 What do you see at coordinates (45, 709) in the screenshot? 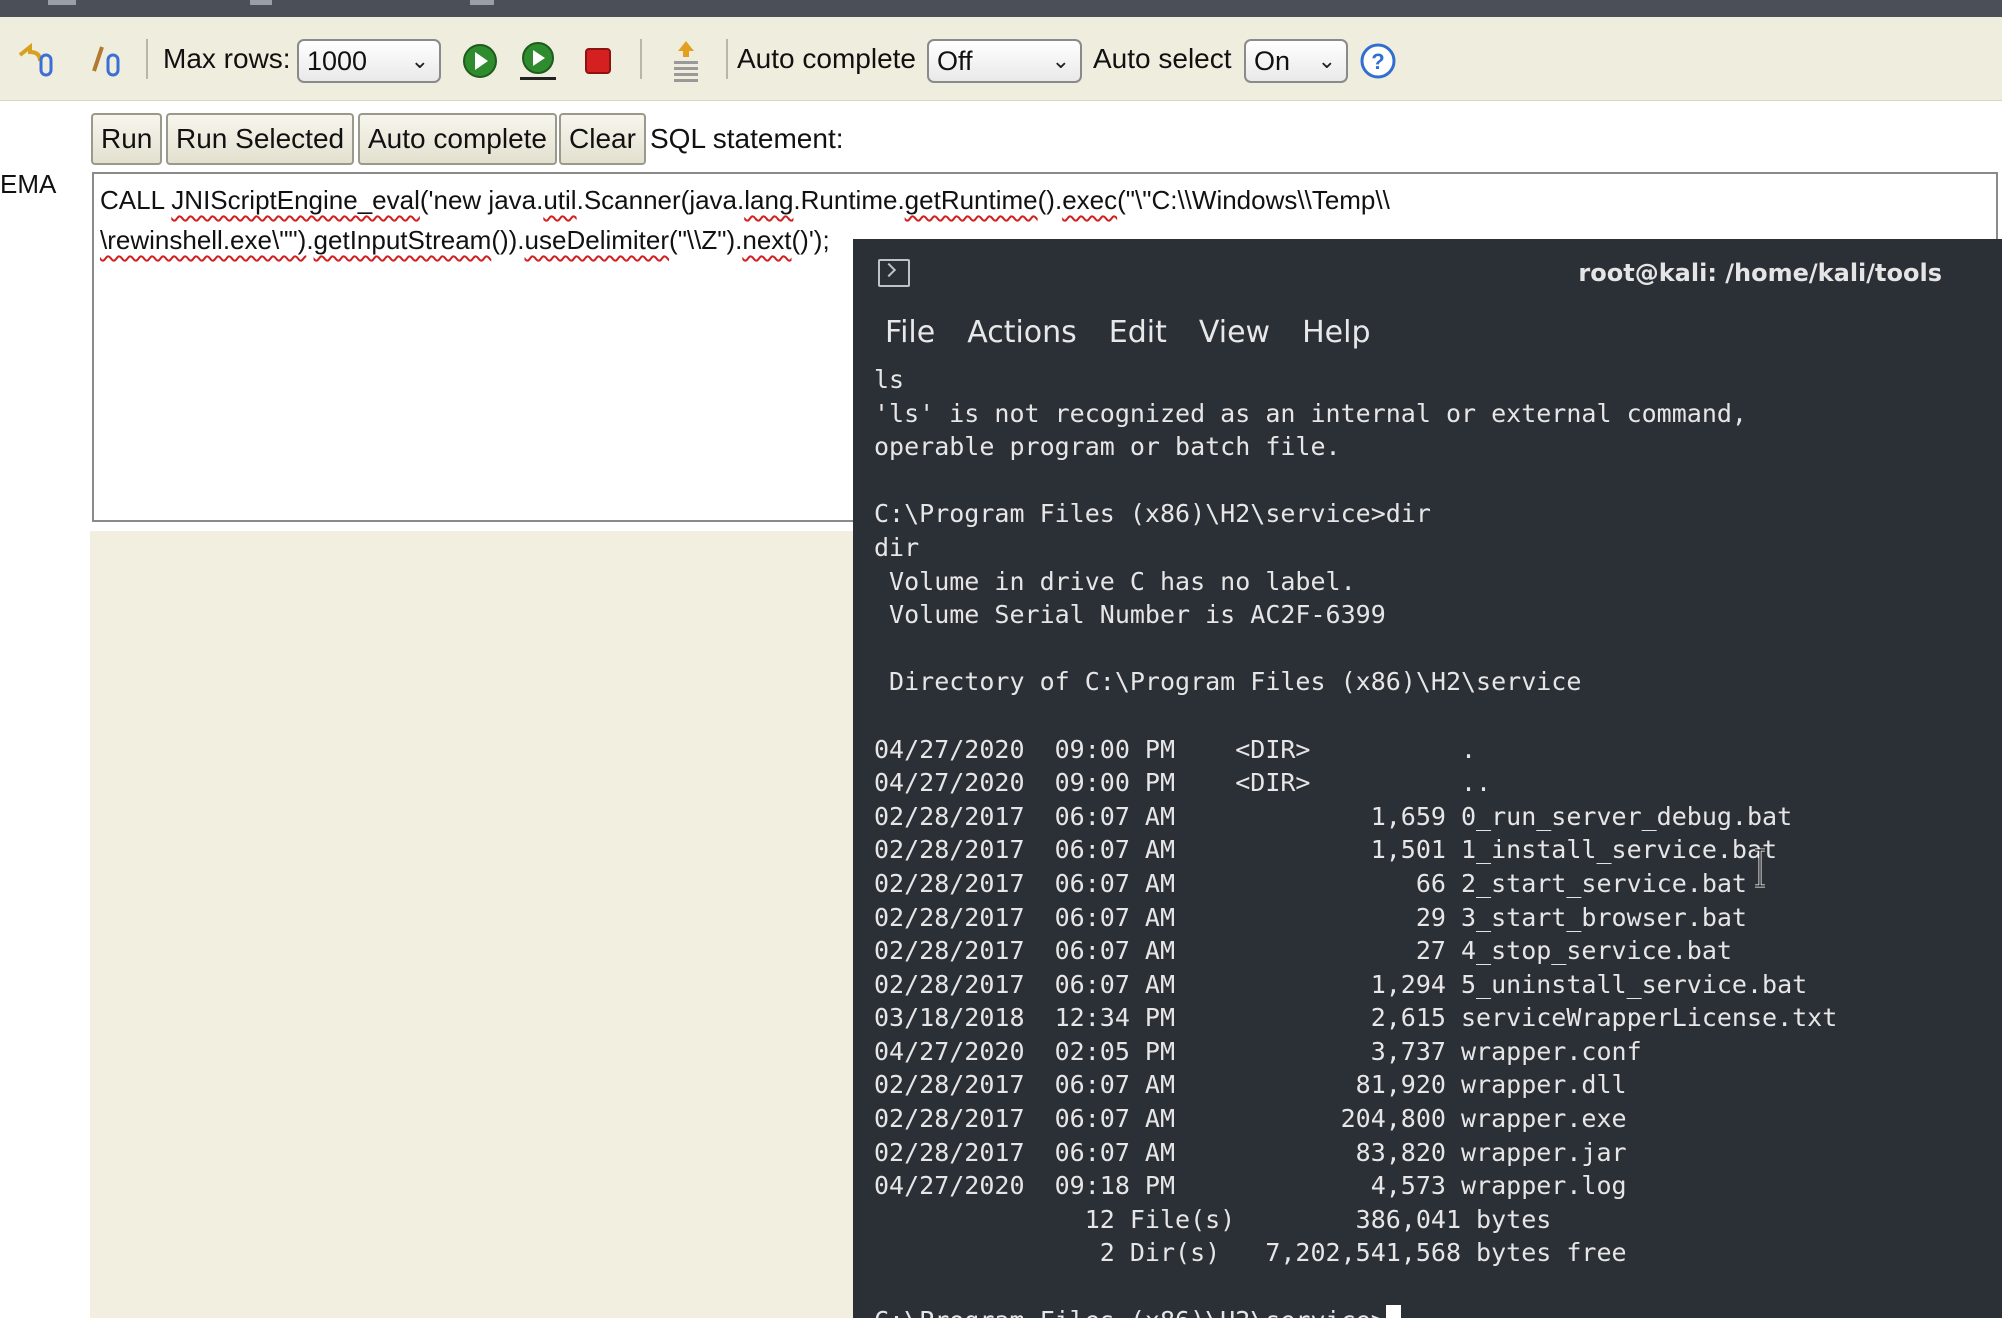
I see `schema-tree-panel: EMA` at bounding box center [45, 709].